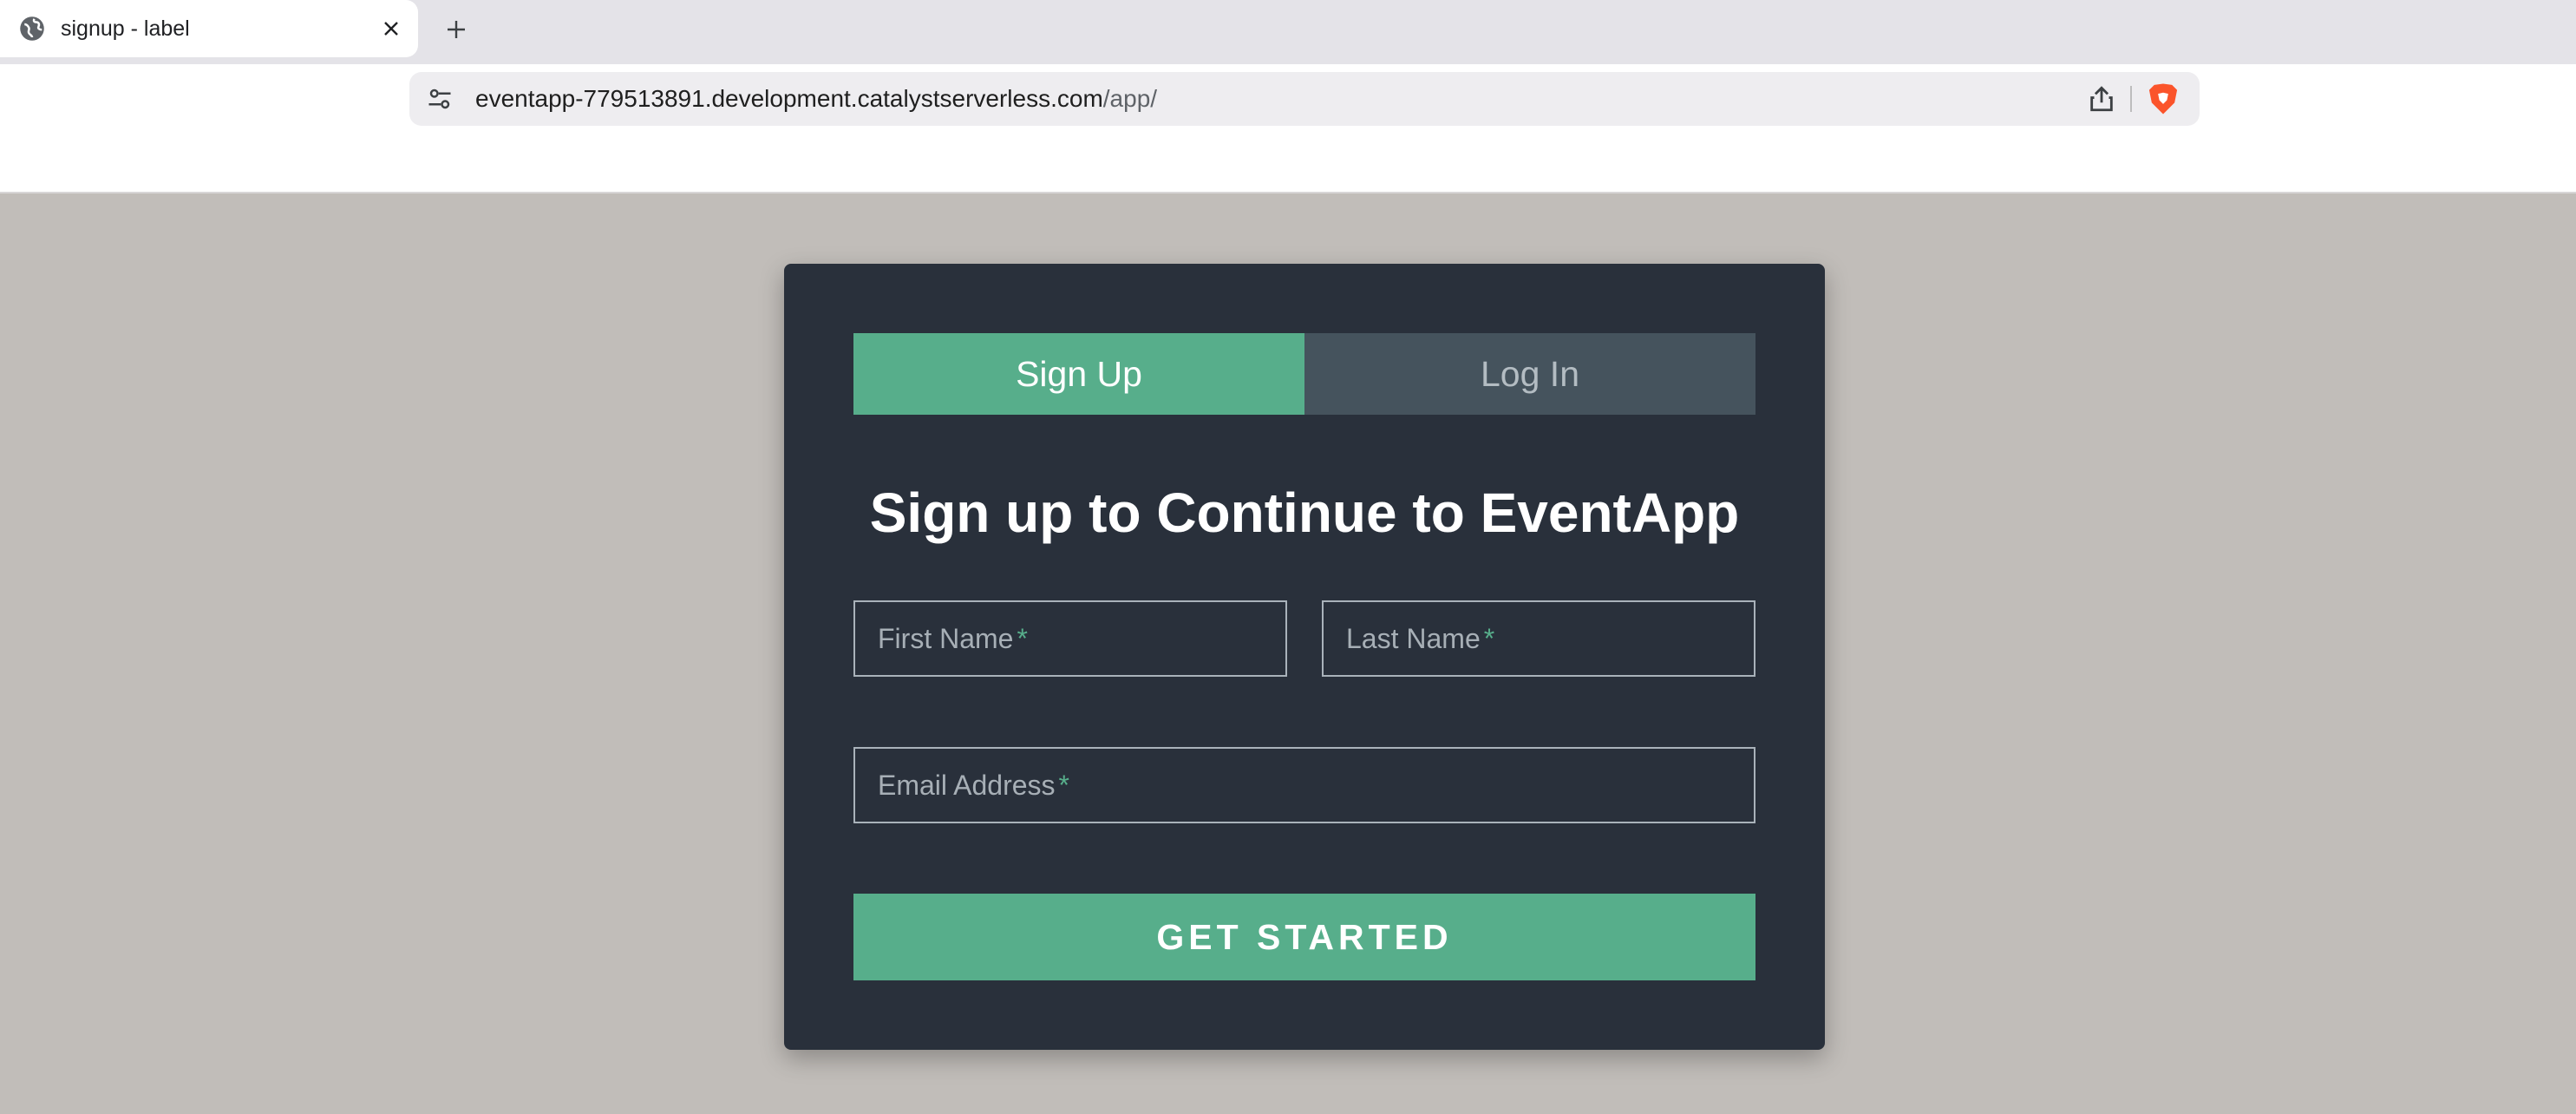 The width and height of the screenshot is (2576, 1114). What do you see at coordinates (2131, 99) in the screenshot?
I see `toolbar-separator` at bounding box center [2131, 99].